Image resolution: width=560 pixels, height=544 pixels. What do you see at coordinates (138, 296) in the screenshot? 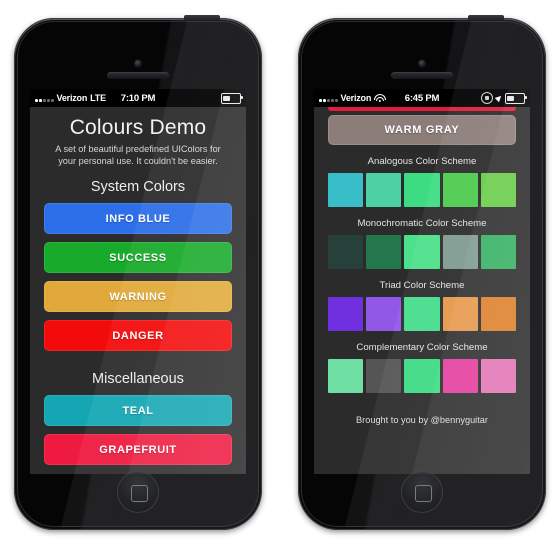
I see `color-button-warning: WARNING` at bounding box center [138, 296].